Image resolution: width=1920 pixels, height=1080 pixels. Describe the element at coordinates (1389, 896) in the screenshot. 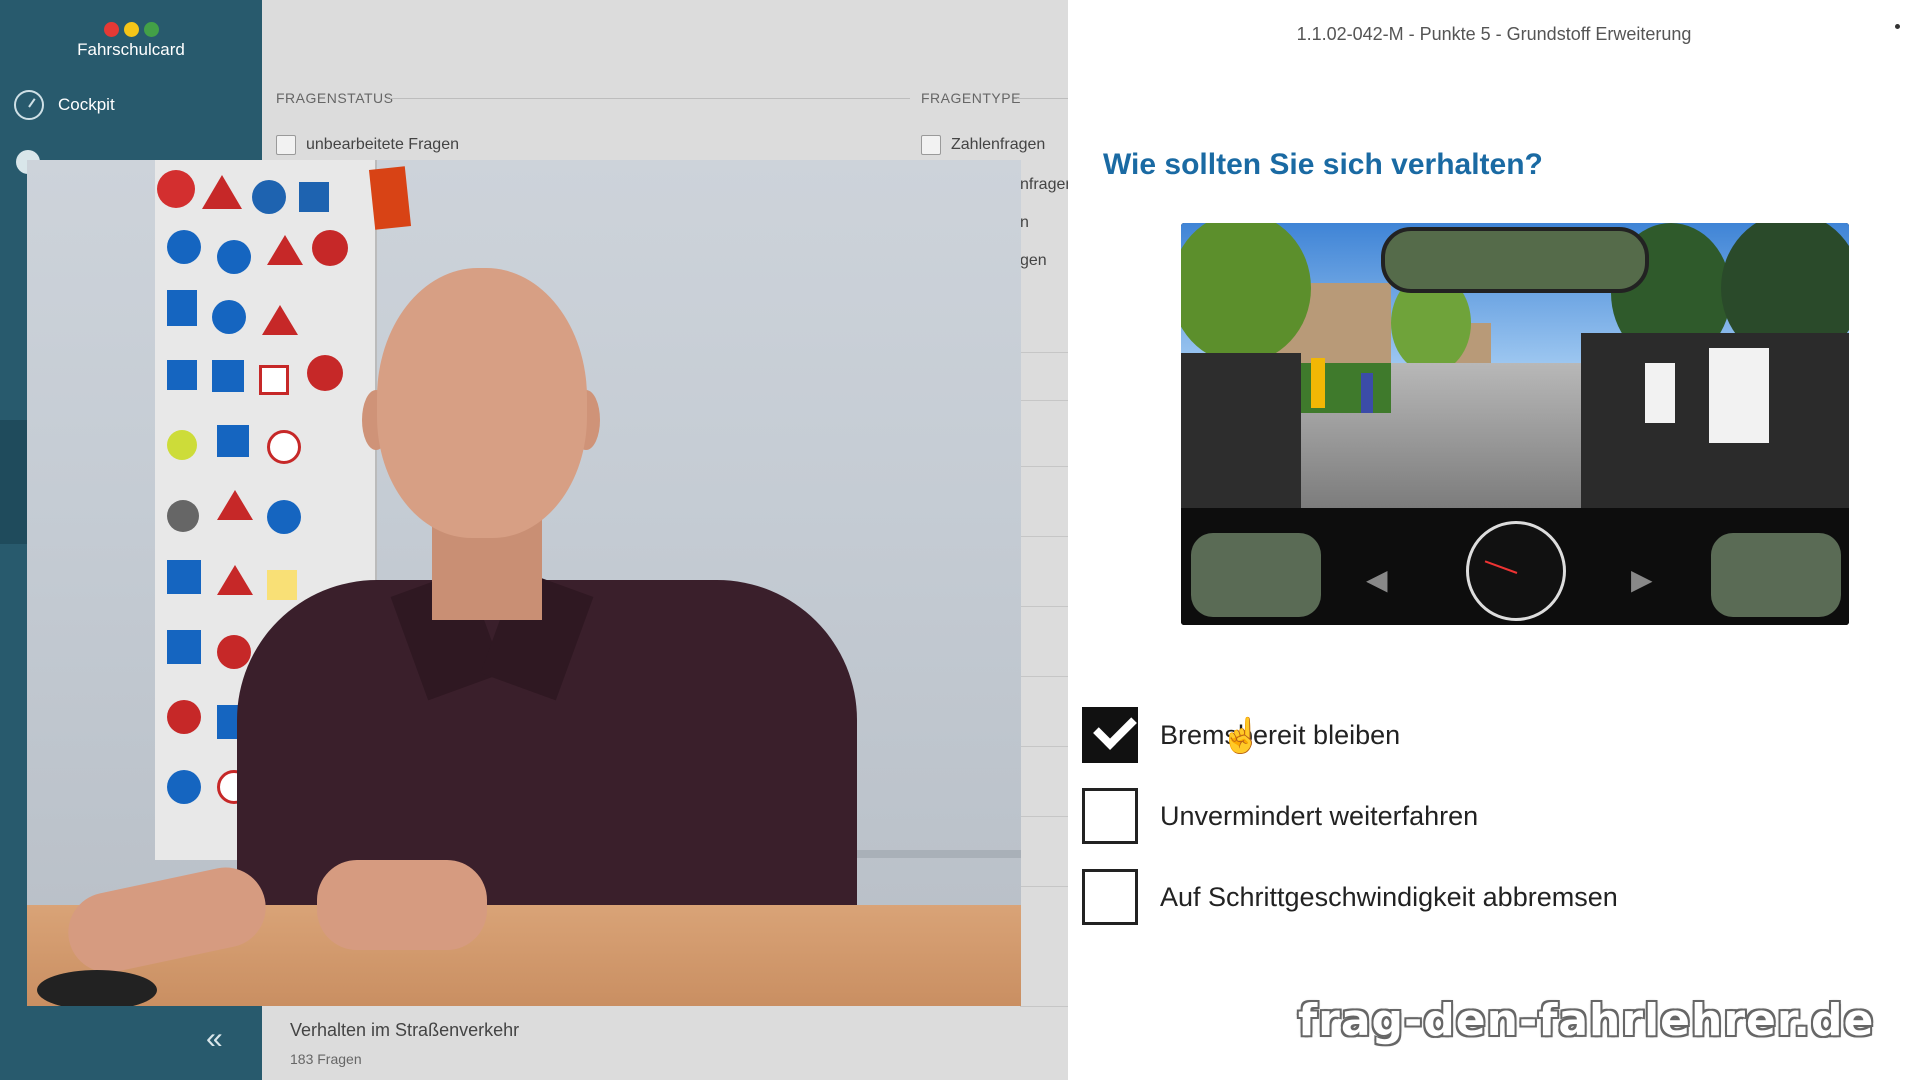

I see `answer-text: Auf Schrittgeschwindigkeit abbremsen` at that location.